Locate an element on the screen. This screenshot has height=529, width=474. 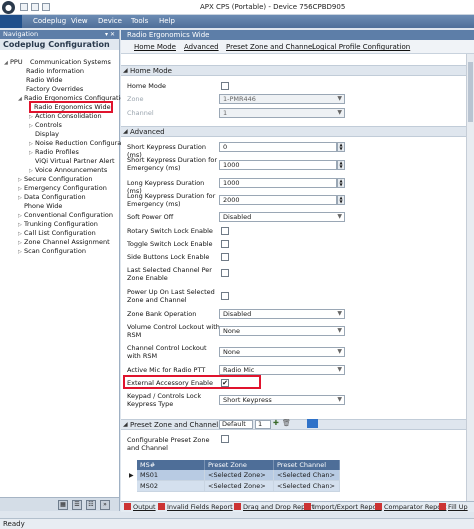
tree-view-icon: ☰ is located at coordinates (77, 505).